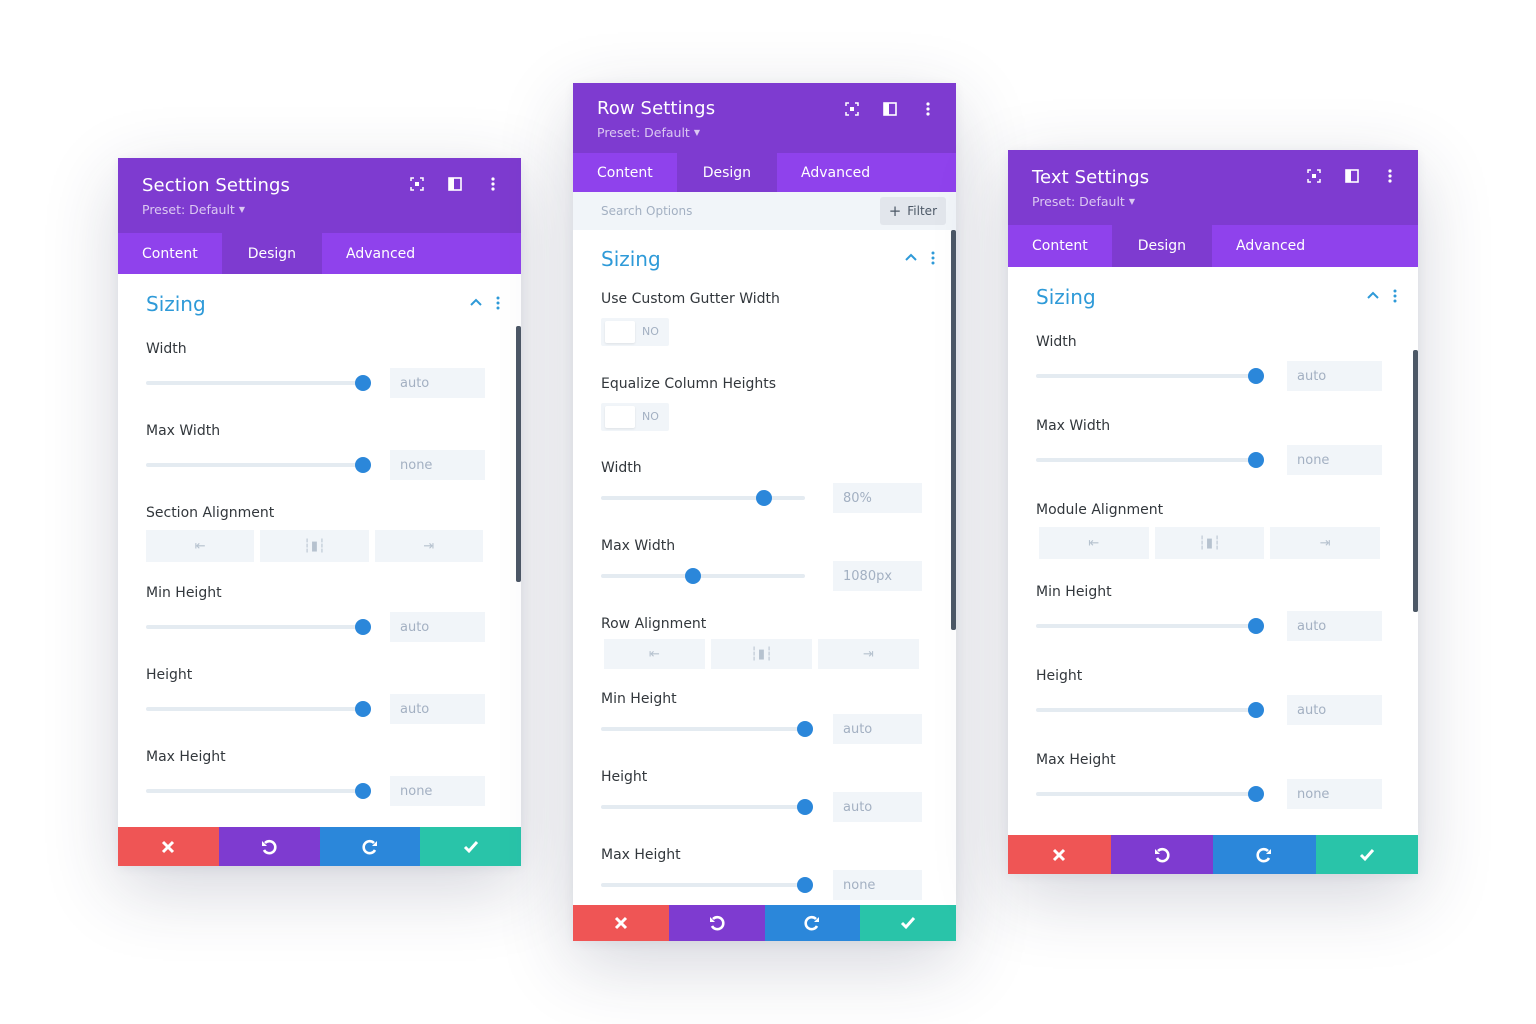 Image resolution: width=1536 pixels, height=1024 pixels. I want to click on equalize-toggle: NO, so click(635, 417).